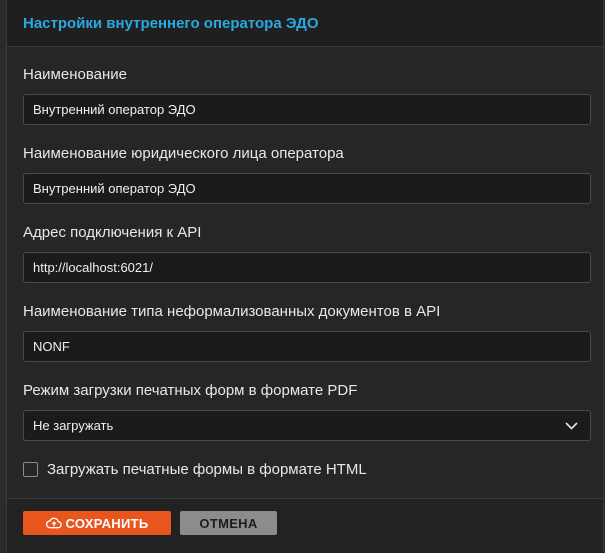 This screenshot has width=605, height=553. Describe the element at coordinates (571, 426) in the screenshot. I see `chevron-down-icon` at that location.